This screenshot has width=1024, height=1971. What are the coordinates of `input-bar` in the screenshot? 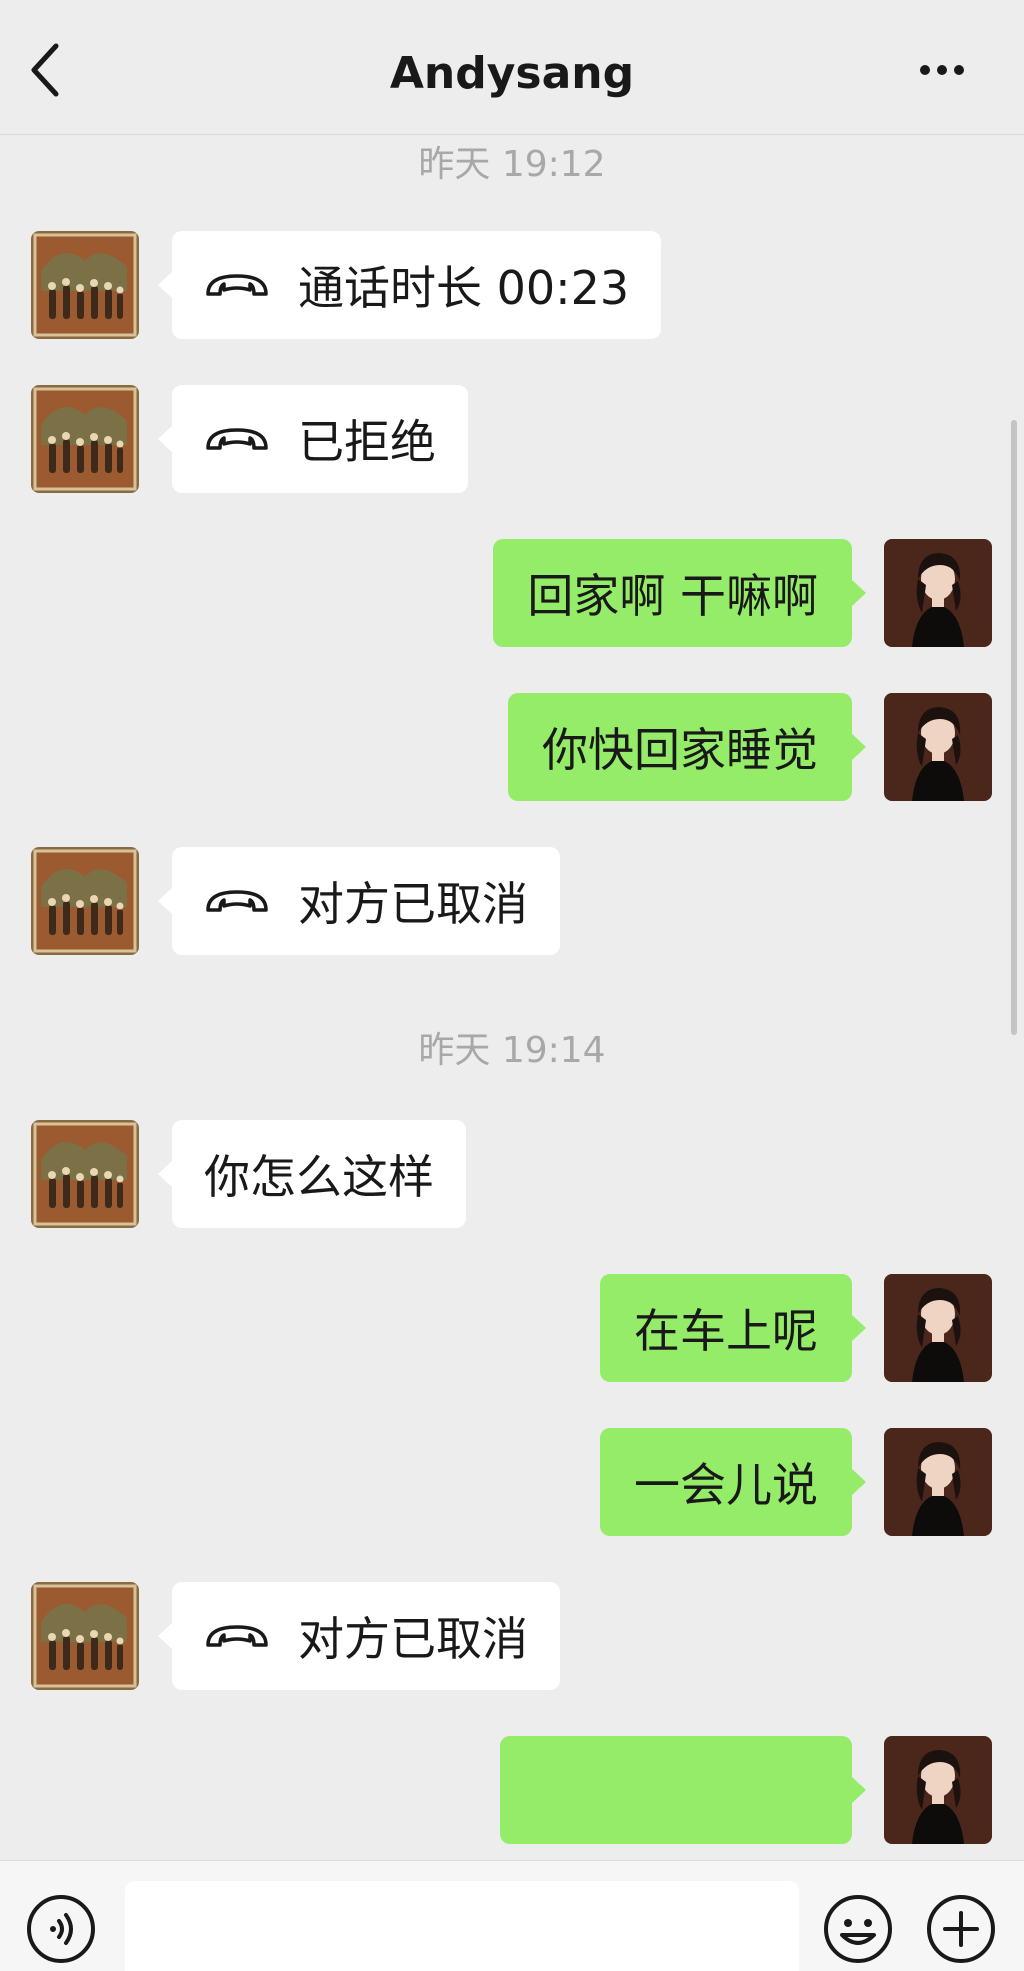 It's located at (512, 1915).